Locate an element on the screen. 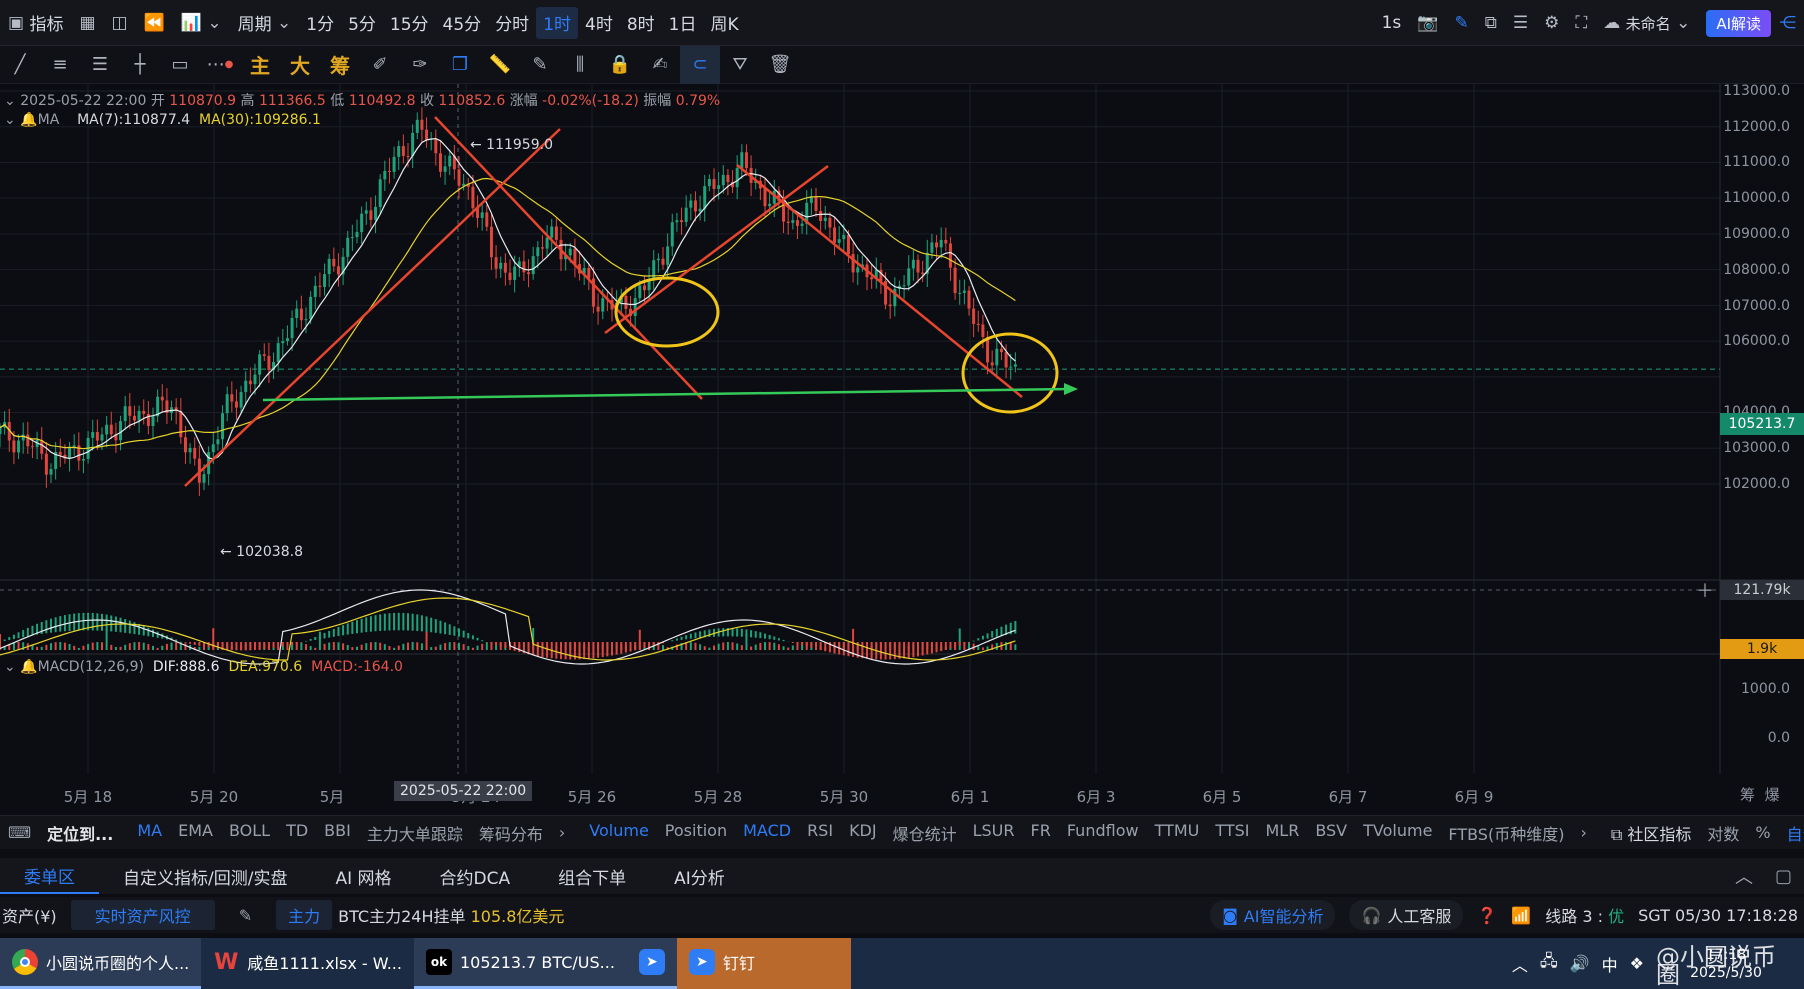 This screenshot has height=989, width=1804. customer-service-button: 🎧 人工客服 is located at coordinates (1406, 915).